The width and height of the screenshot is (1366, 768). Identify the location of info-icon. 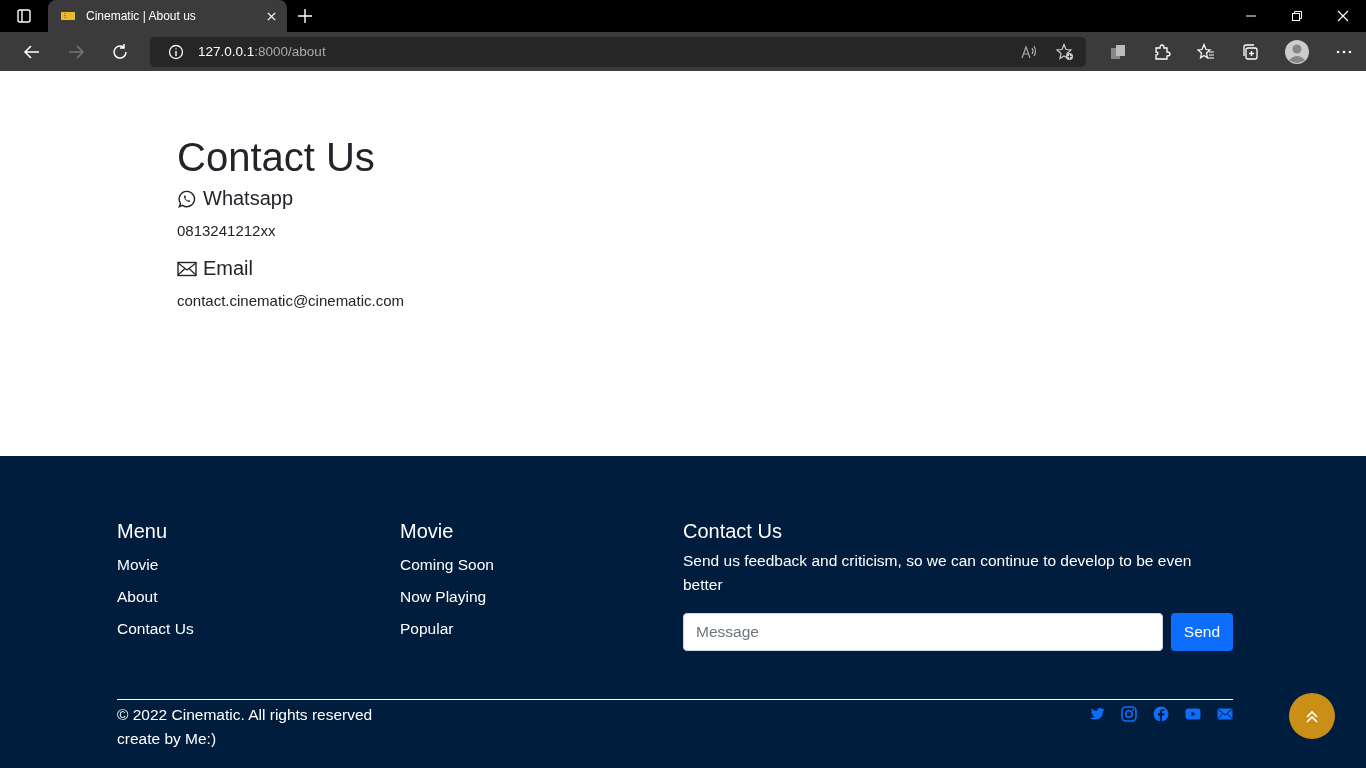
(176, 51).